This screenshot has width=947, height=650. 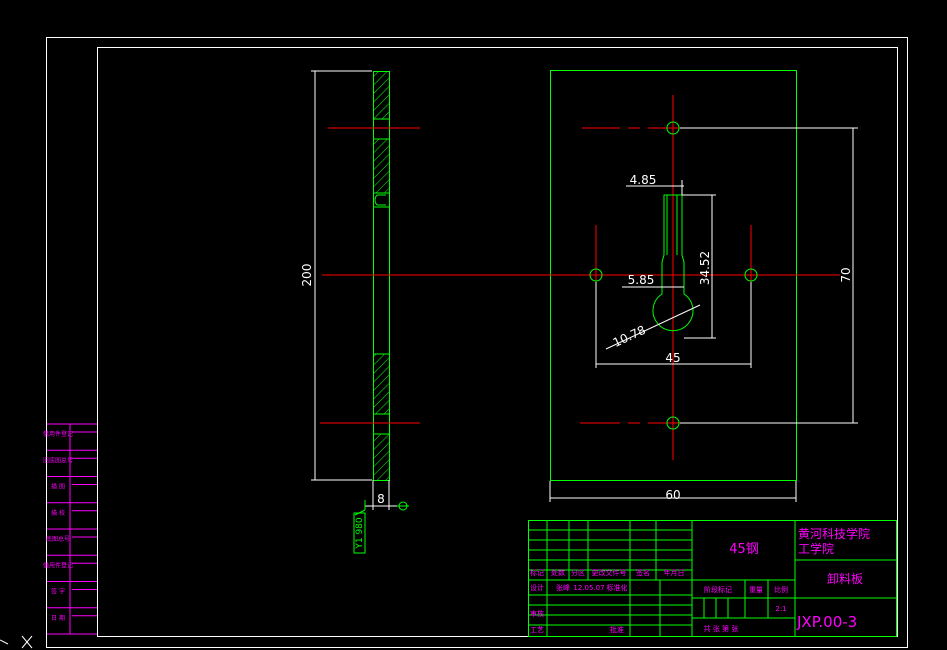 I want to click on dim-slot-width-label: 4.85, so click(x=643, y=180).